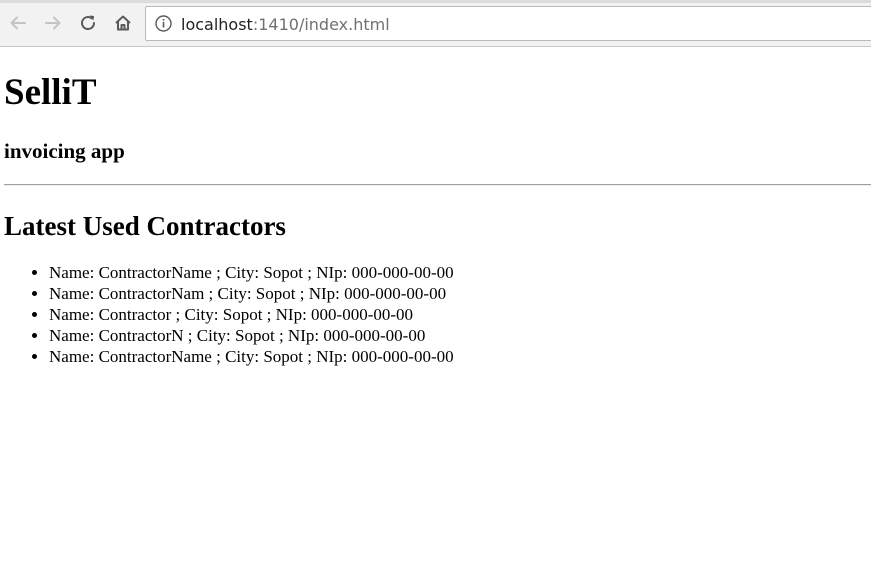 The height and width of the screenshot is (573, 871). I want to click on url-host: localhost, so click(217, 24).